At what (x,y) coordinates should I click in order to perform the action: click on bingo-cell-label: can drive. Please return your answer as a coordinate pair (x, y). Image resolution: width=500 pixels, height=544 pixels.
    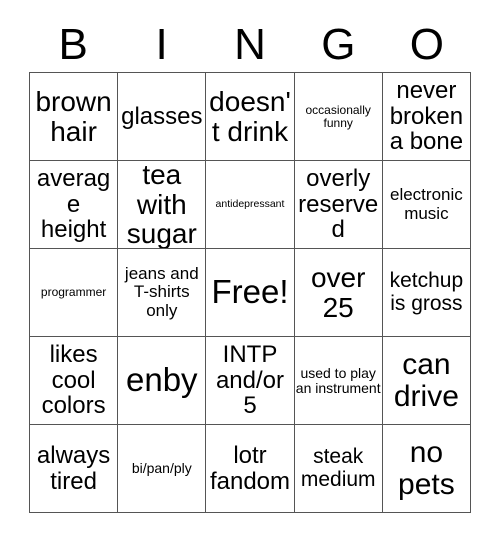
    Looking at the image, I should click on (426, 380).